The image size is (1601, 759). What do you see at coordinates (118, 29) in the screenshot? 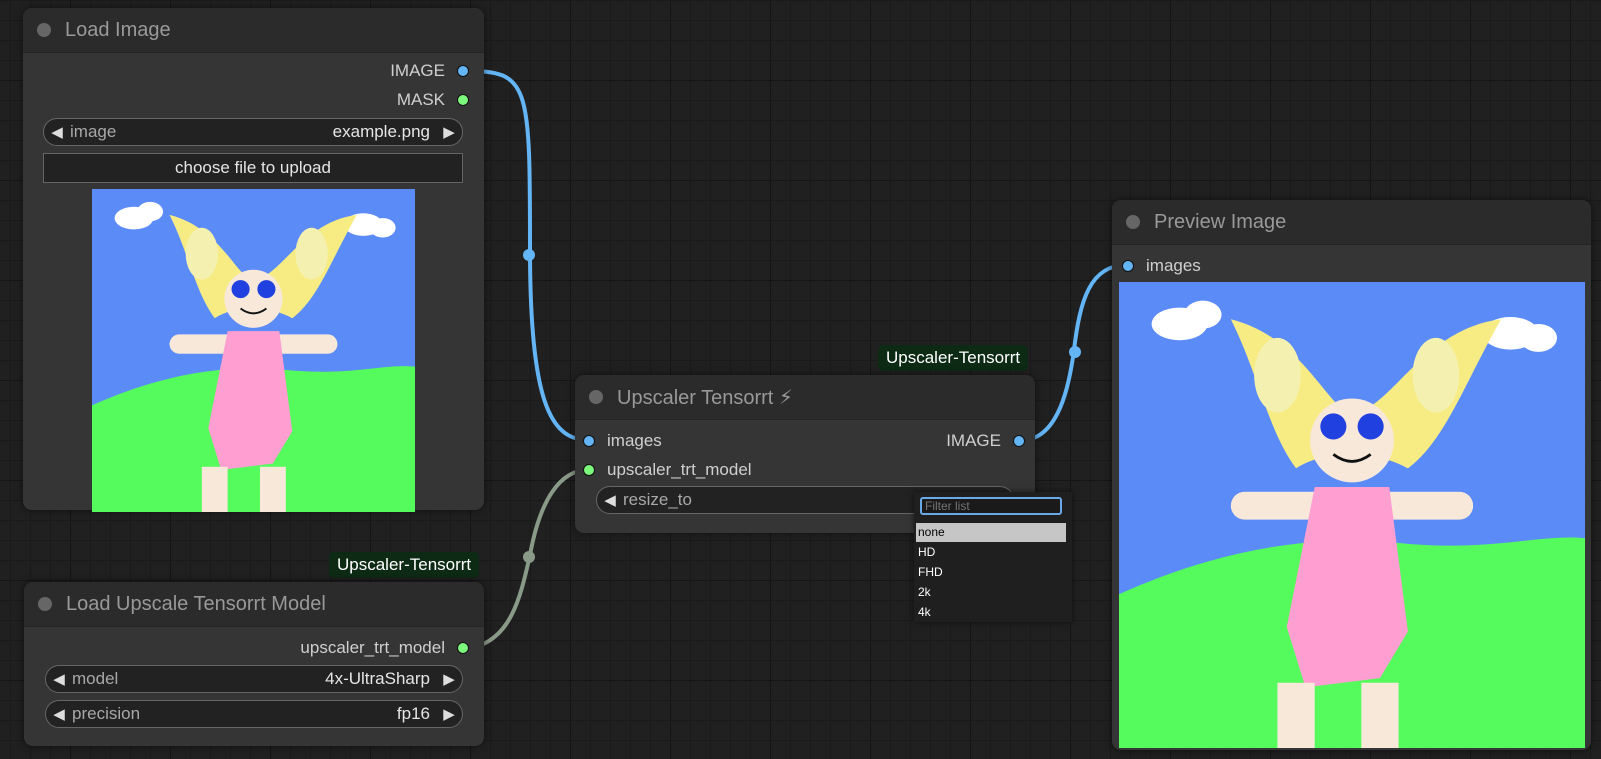
I see `node-title: Load Image` at bounding box center [118, 29].